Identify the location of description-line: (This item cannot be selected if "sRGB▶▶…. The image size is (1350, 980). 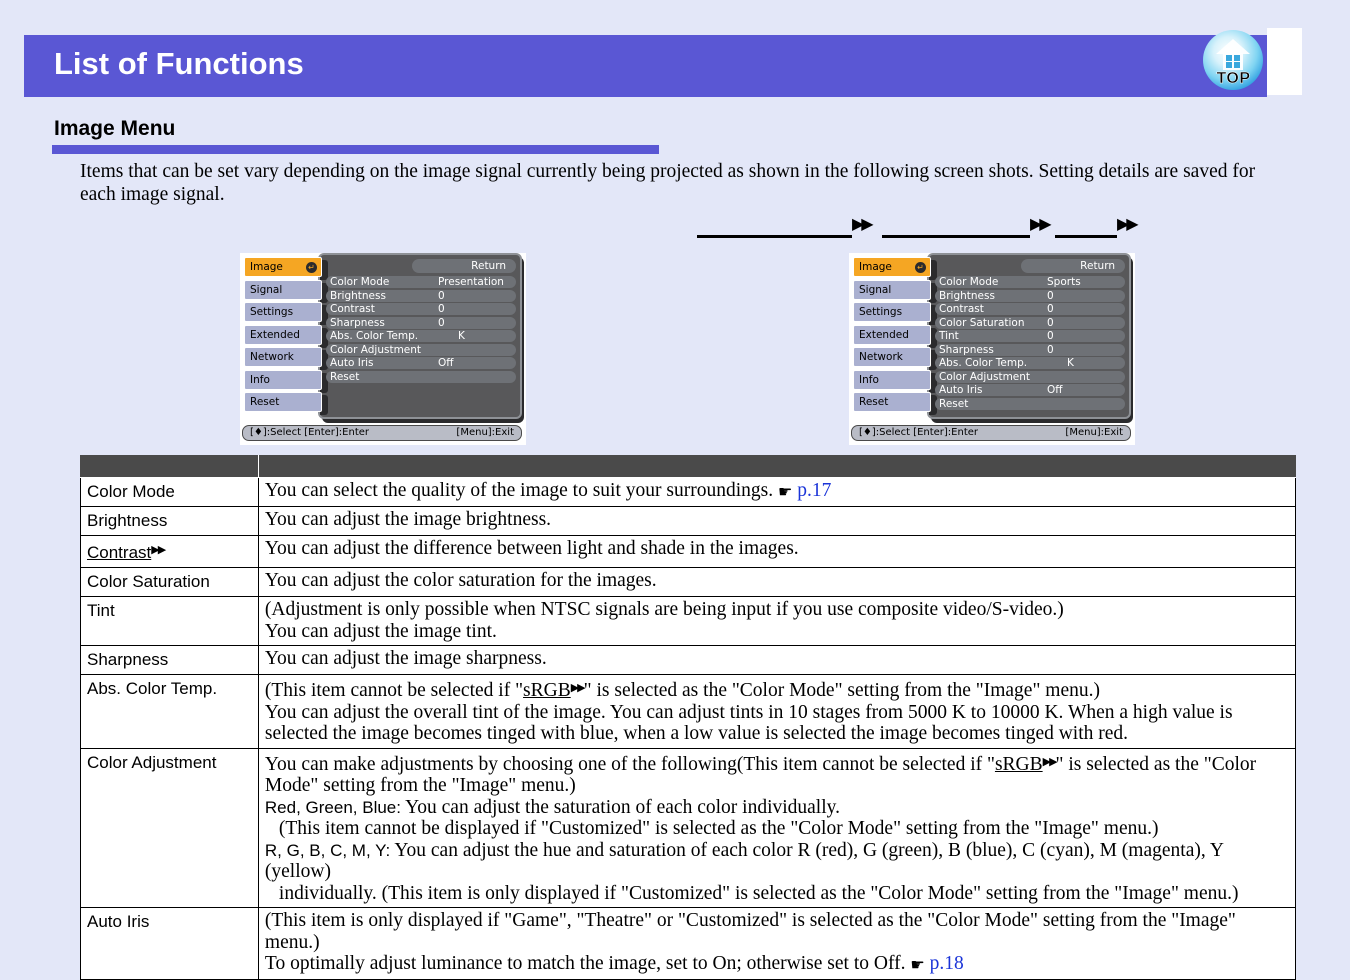
(682, 690).